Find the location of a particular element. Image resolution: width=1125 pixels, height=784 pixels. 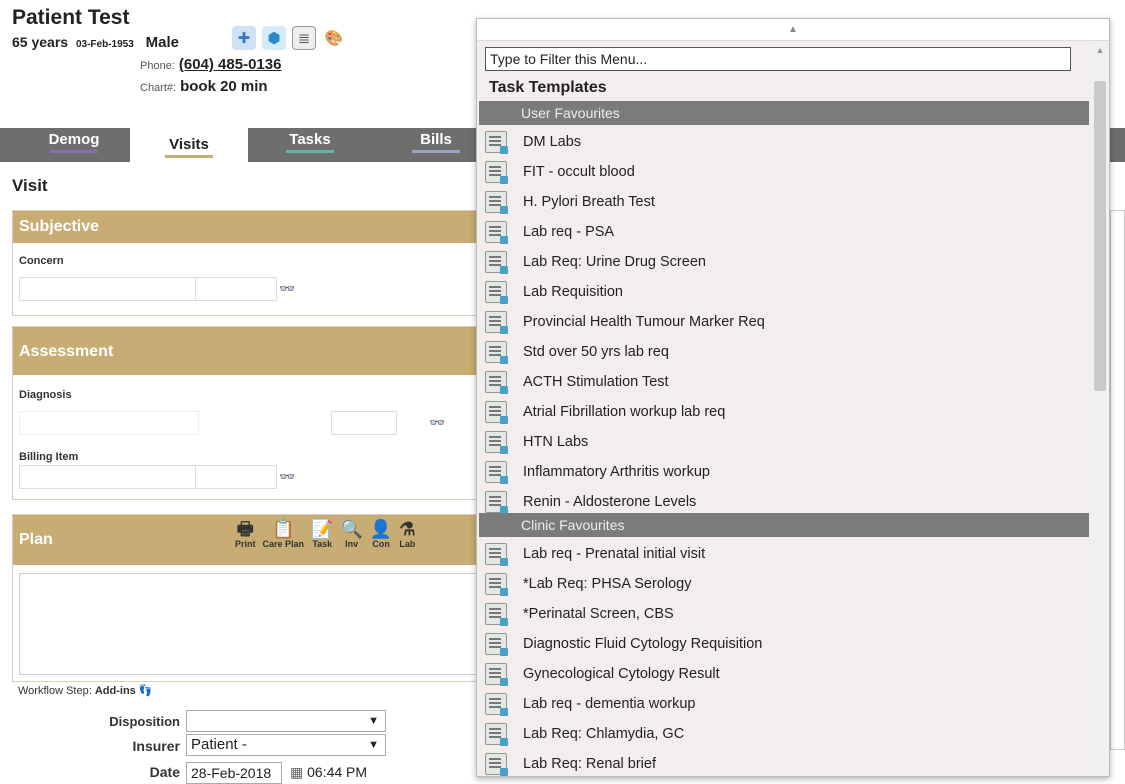

menu-item: Std over 50 yrs lab req is located at coordinates (785, 352).